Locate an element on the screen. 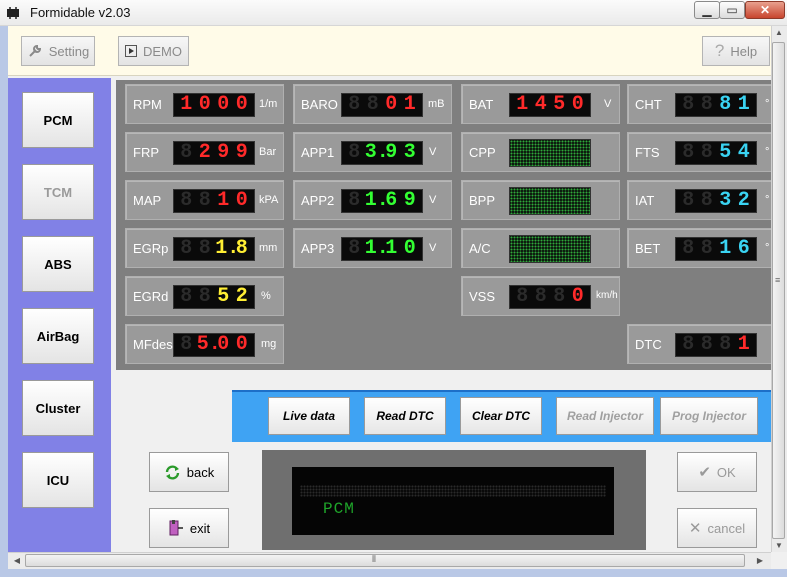 Image resolution: width=787 pixels, height=577 pixels. exit-button: exit is located at coordinates (189, 528).